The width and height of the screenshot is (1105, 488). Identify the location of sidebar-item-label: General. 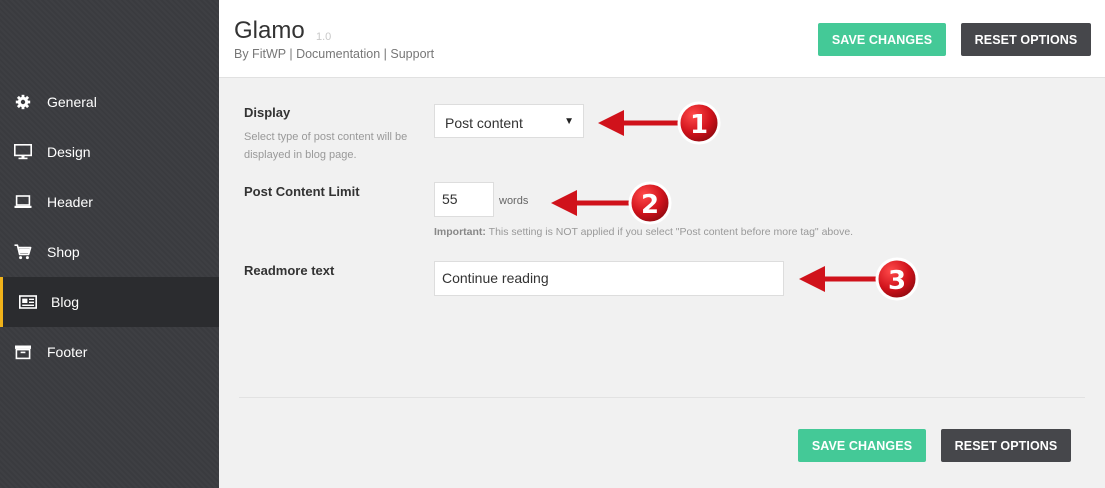
(72, 102).